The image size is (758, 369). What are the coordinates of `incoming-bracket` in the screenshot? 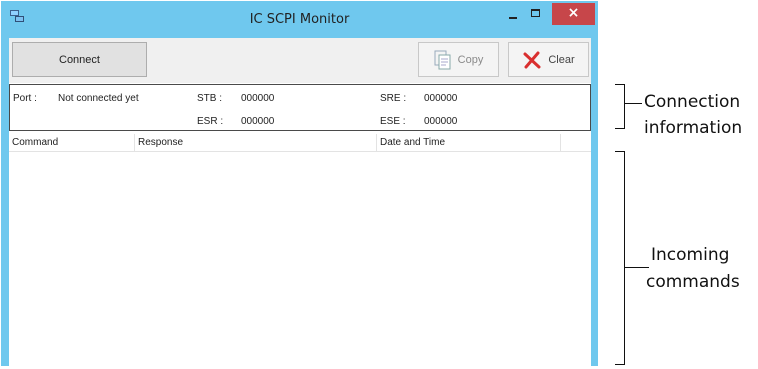 It's located at (624, 258).